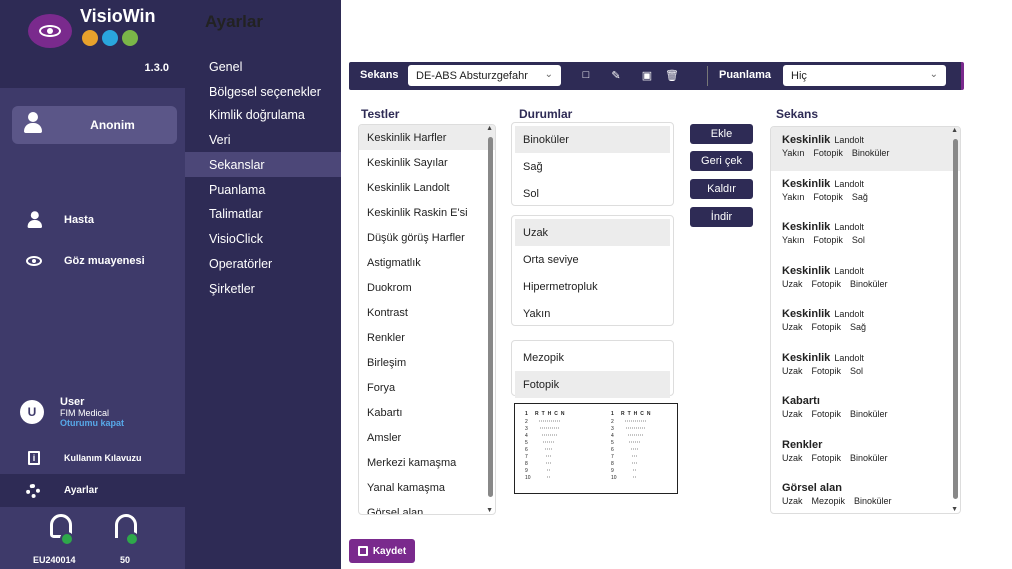 The width and height of the screenshot is (1012, 569). What do you see at coordinates (721, 217) in the screenshot?
I see `move-down-button: İndir` at bounding box center [721, 217].